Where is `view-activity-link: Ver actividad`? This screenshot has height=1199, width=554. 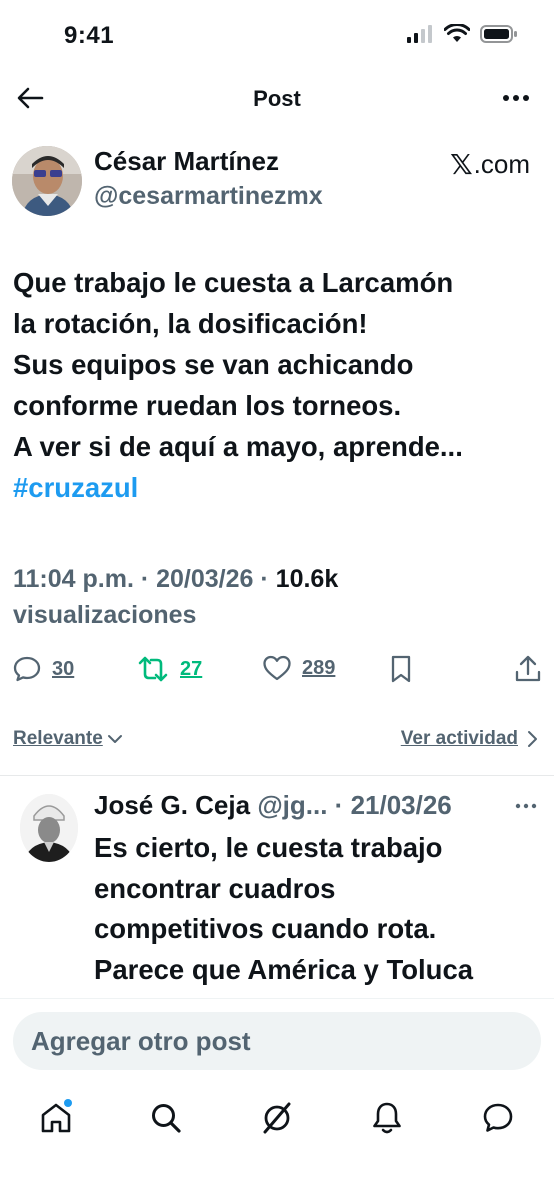 view-activity-link: Ver actividad is located at coordinates (469, 739).